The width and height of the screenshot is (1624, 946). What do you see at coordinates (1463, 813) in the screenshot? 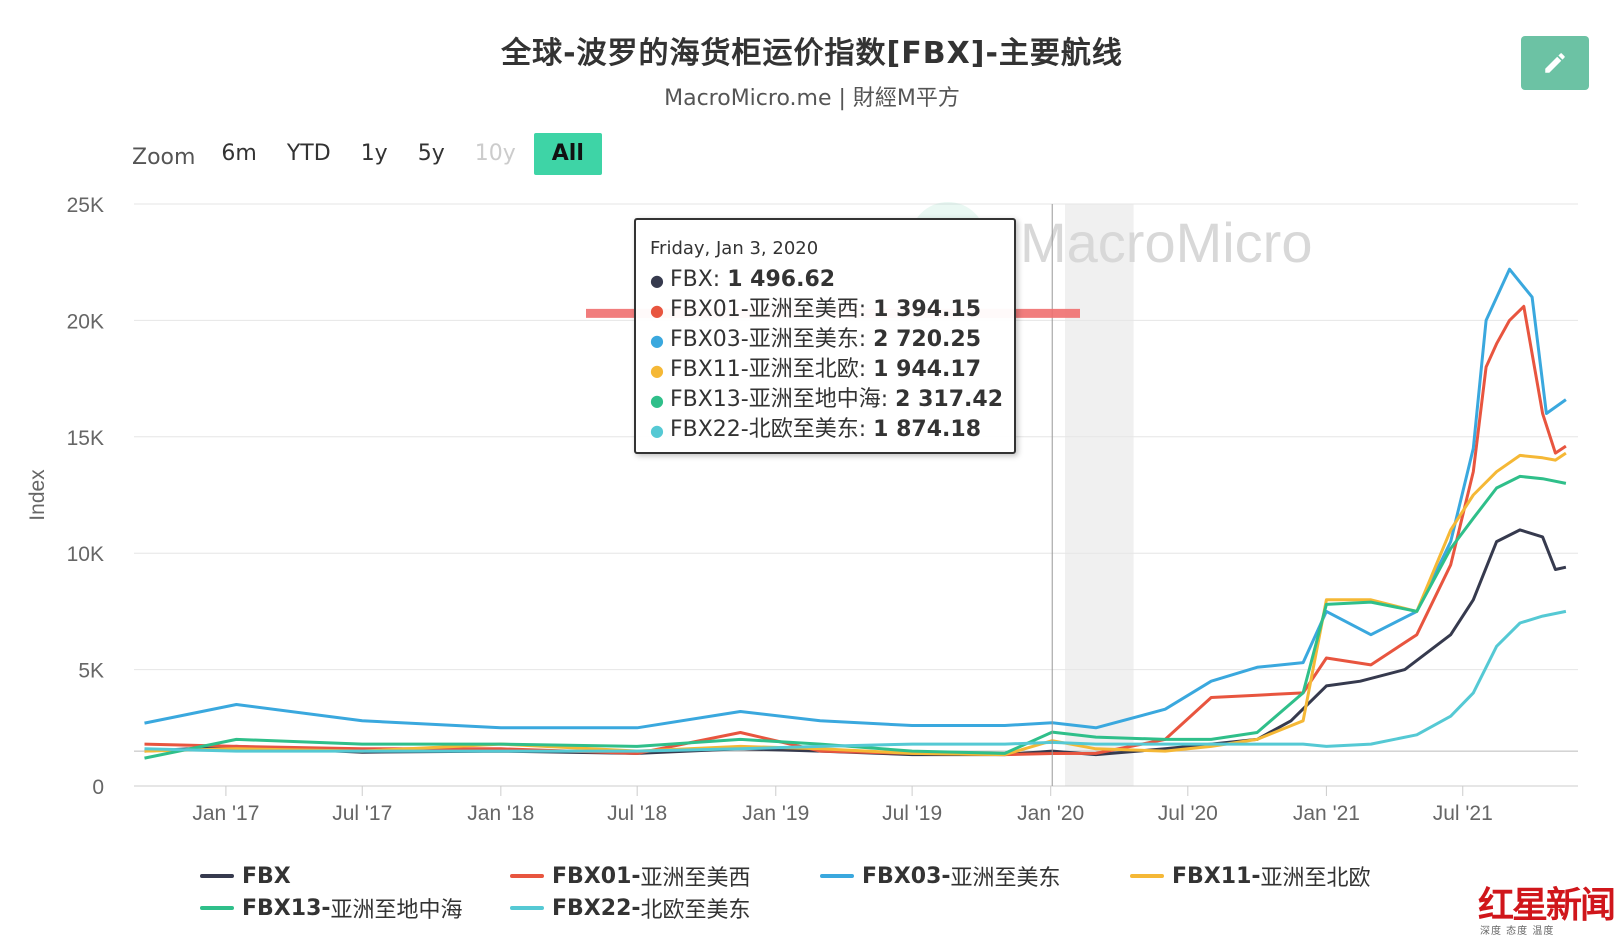
I see `x-tick-label: Jul '21` at bounding box center [1463, 813].